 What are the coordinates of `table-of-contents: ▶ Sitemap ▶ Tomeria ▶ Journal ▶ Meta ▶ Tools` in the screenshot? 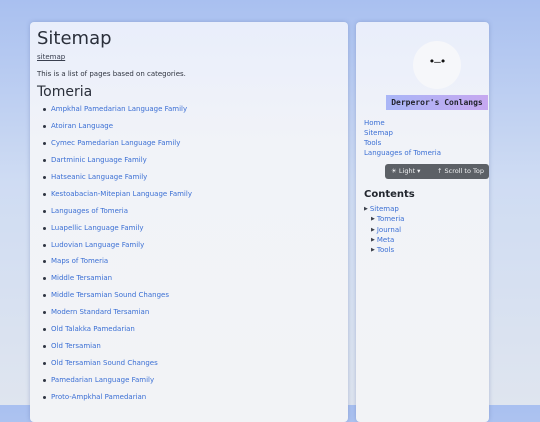 It's located at (384, 229).